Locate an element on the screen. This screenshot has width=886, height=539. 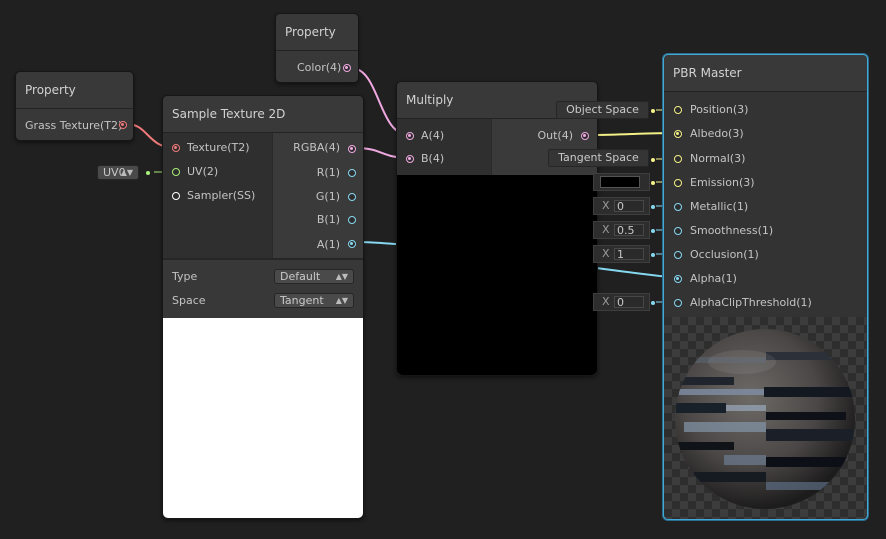
input-port-a is located at coordinates (410, 136).